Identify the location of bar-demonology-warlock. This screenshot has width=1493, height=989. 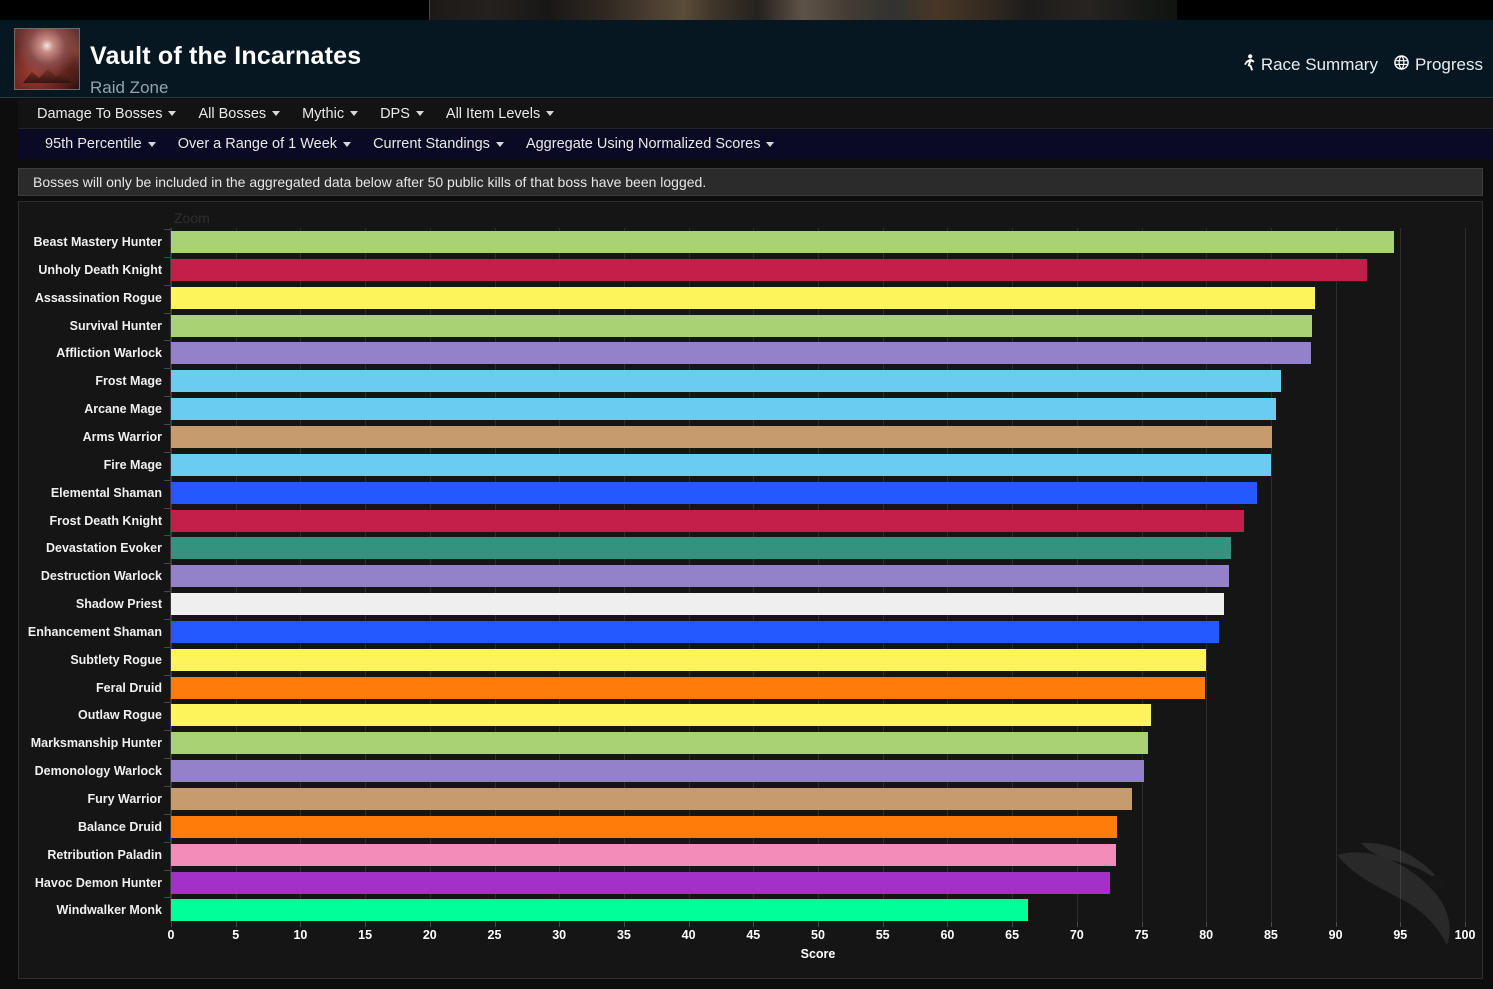
(658, 771).